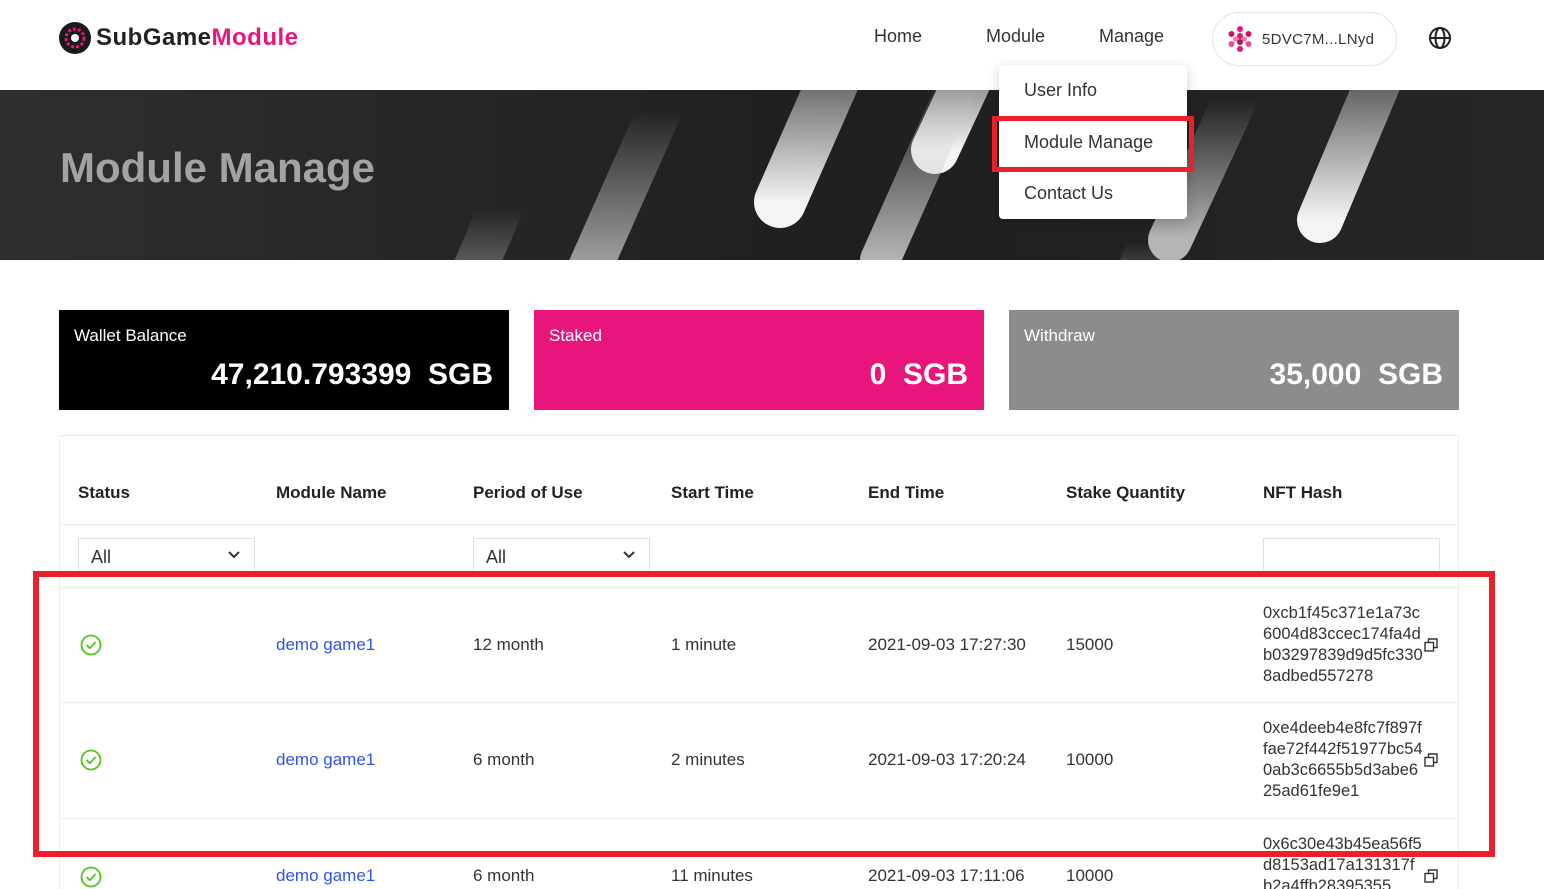  I want to click on globe-icon, so click(1440, 38).